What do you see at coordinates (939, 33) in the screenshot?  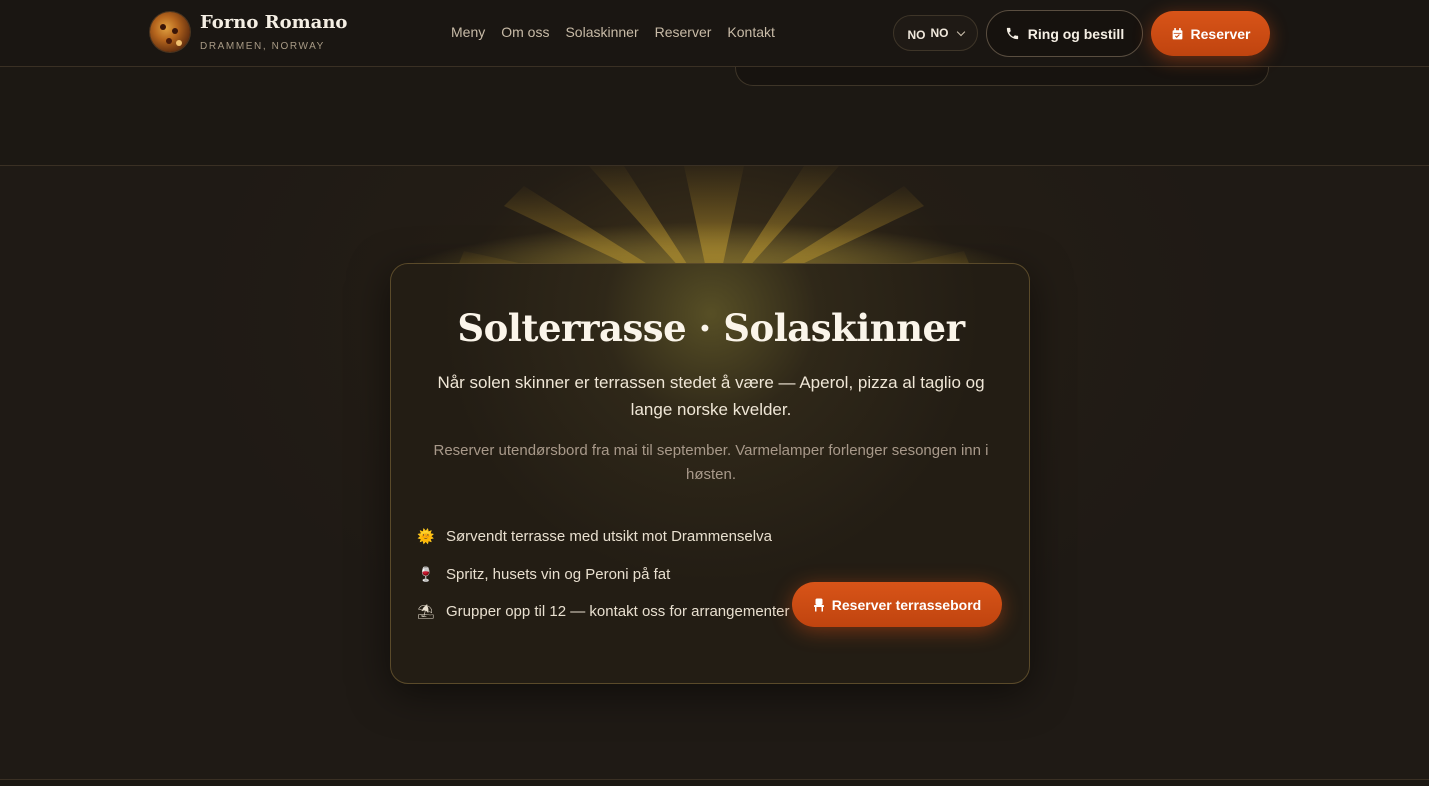 I see `language-label: NO` at bounding box center [939, 33].